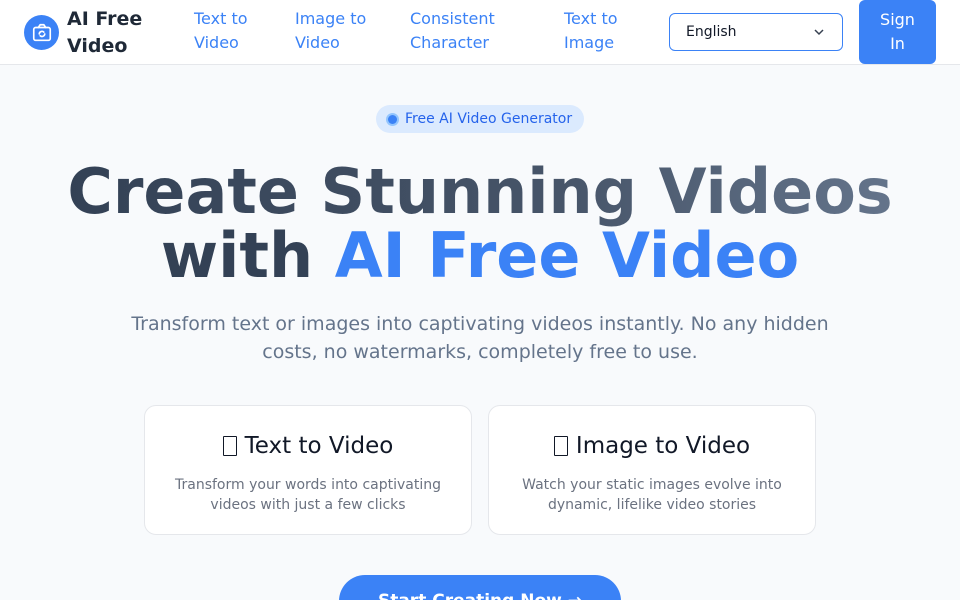  Describe the element at coordinates (567, 255) in the screenshot. I see `hero-title-accent: AI Free Video` at that location.